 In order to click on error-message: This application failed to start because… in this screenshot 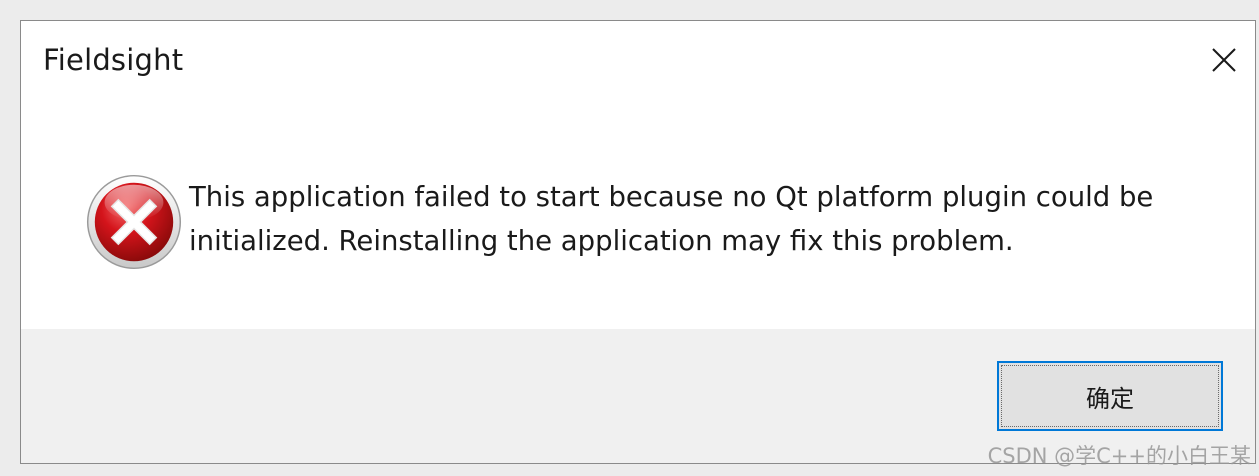, I will do `click(671, 219)`.